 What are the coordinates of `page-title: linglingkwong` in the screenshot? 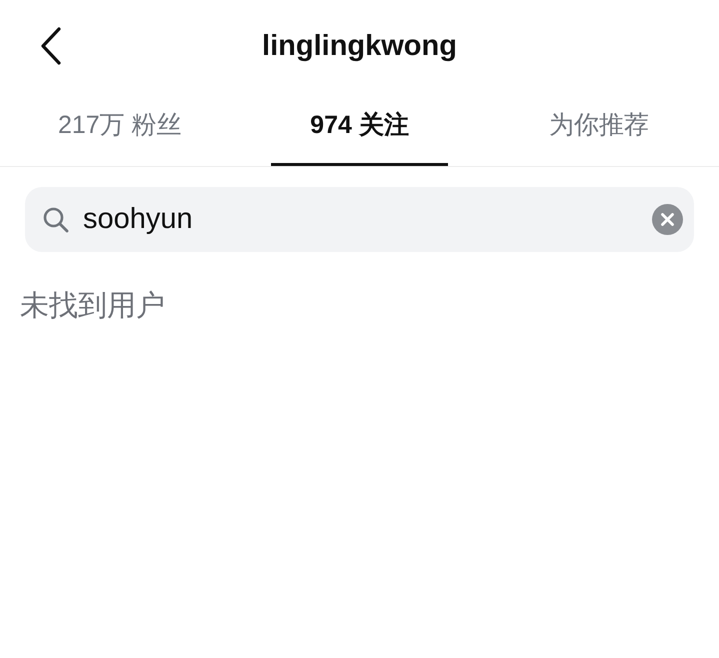 It's located at (359, 46).